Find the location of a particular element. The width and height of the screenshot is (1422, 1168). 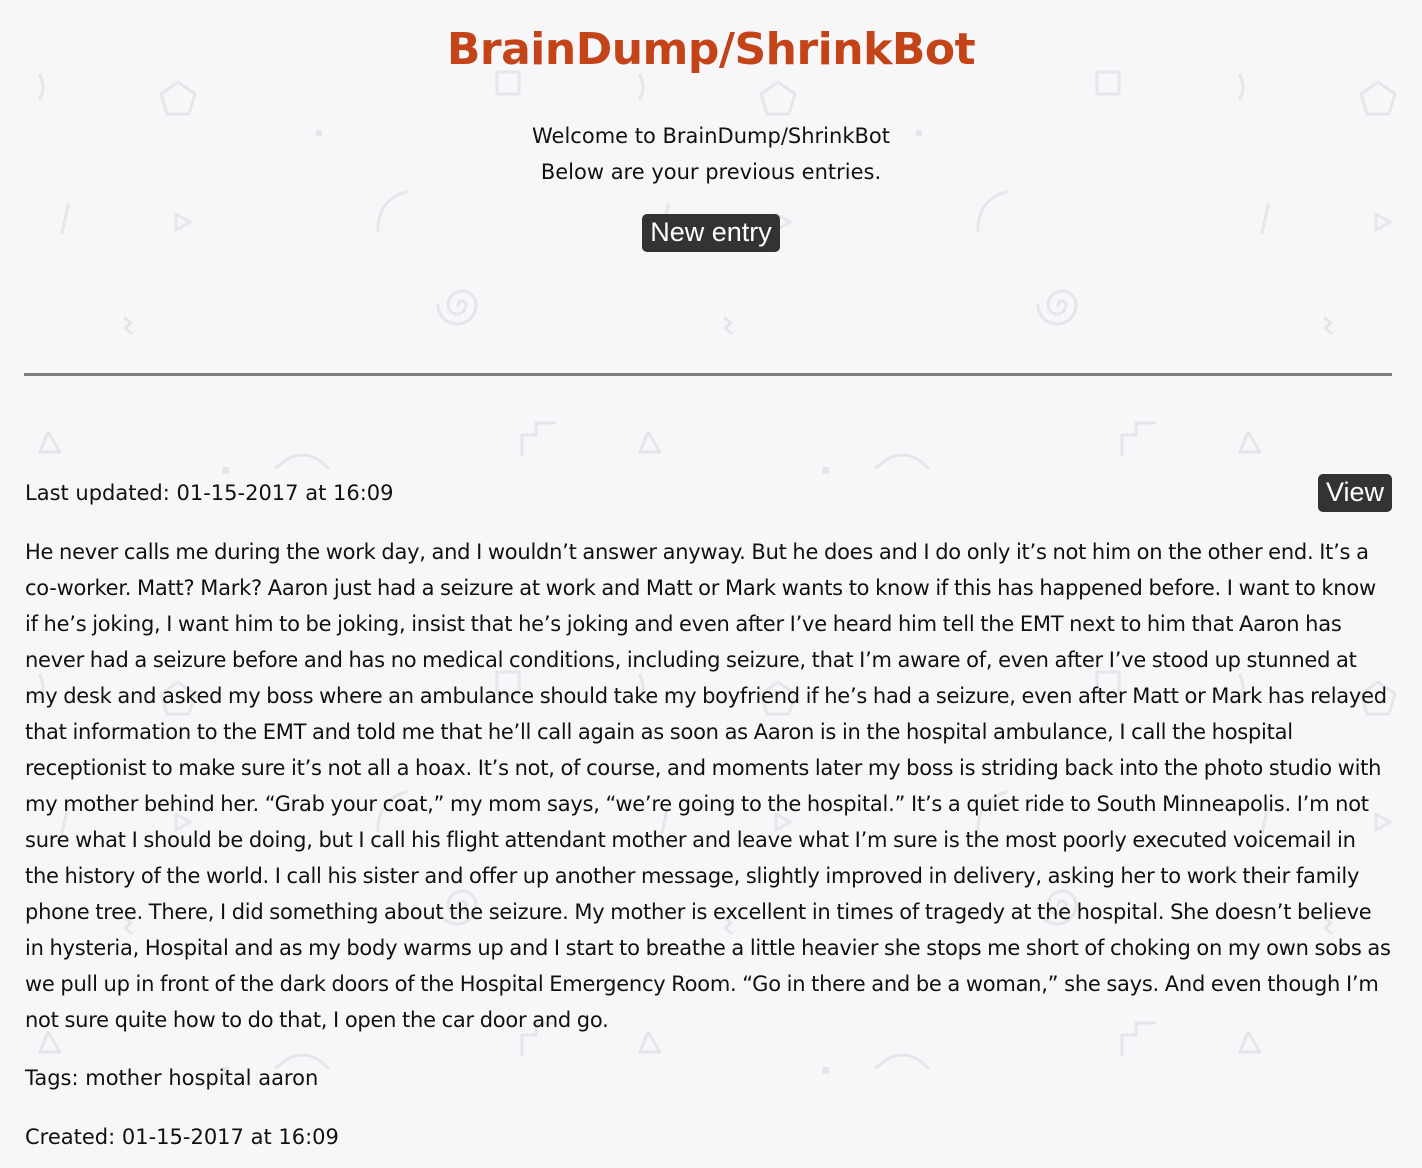

entry-created-date: Created: 01-15-2017 at 16:09 is located at coordinates (182, 1137).